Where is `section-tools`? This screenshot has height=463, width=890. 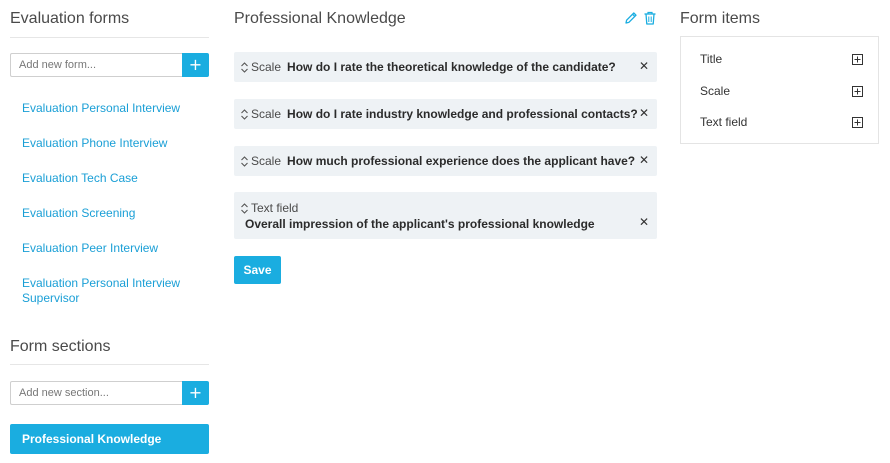
section-tools is located at coordinates (640, 18).